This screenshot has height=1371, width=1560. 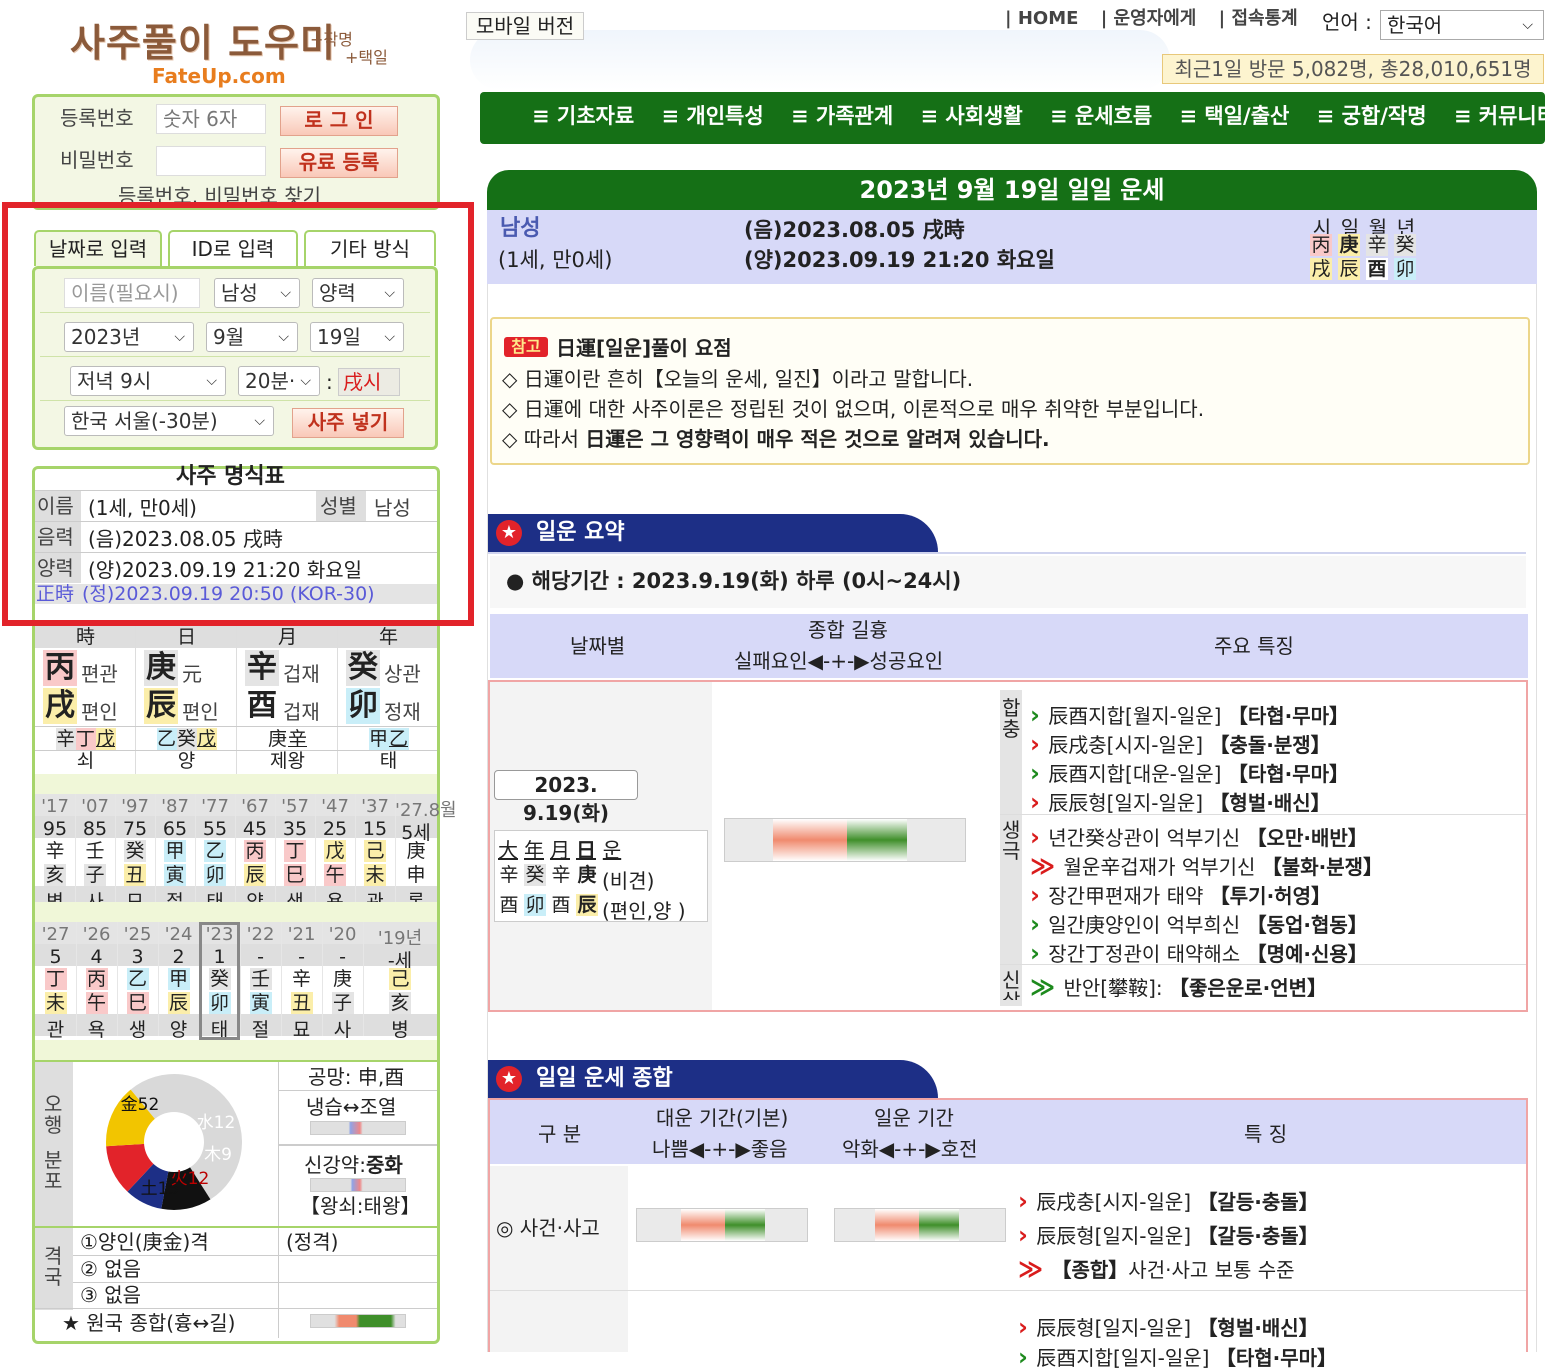 What do you see at coordinates (301, 1030) in the screenshot?
I see `stage-cell: 묘` at bounding box center [301, 1030].